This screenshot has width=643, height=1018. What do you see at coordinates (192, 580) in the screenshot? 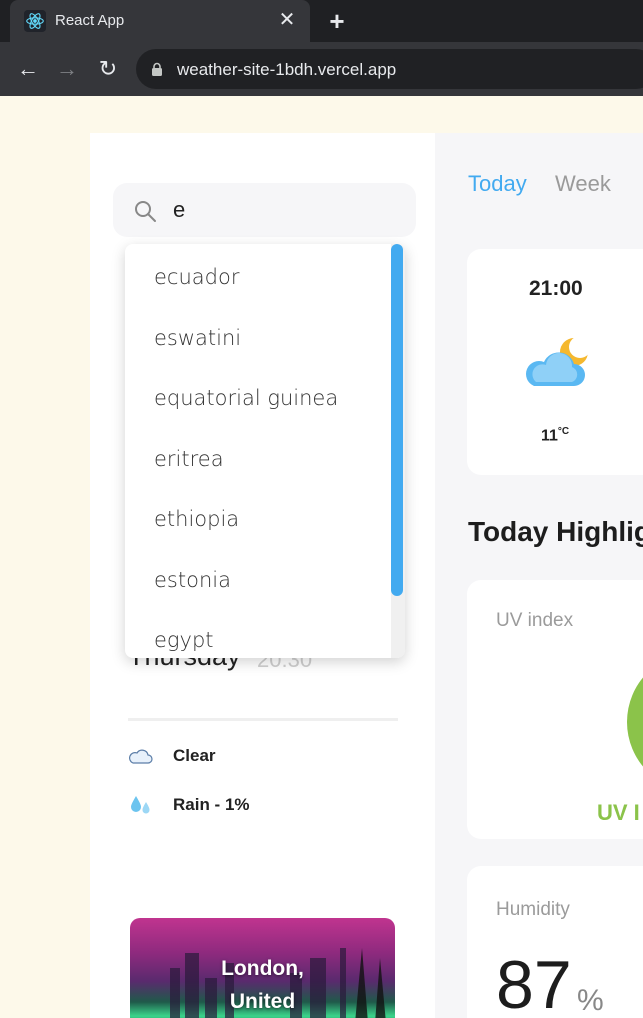
I see `suggestion-item: estonia` at bounding box center [192, 580].